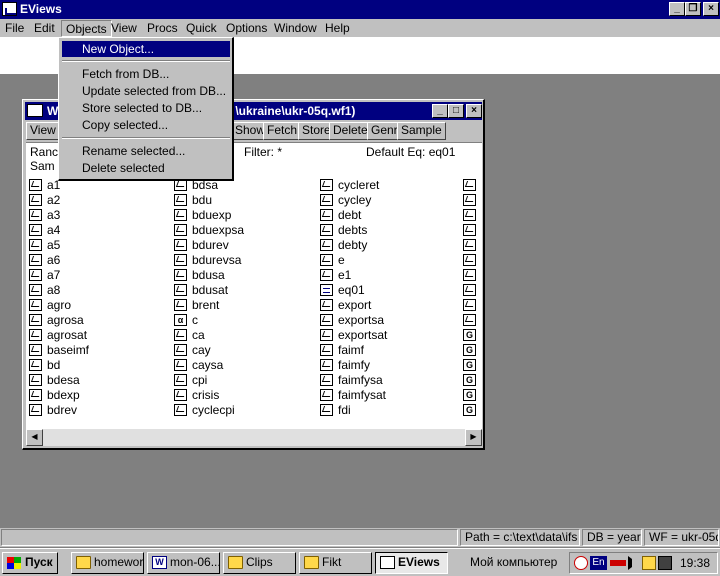 Image resolution: width=720 pixels, height=576 pixels. I want to click on menu-view: View, so click(124, 28).